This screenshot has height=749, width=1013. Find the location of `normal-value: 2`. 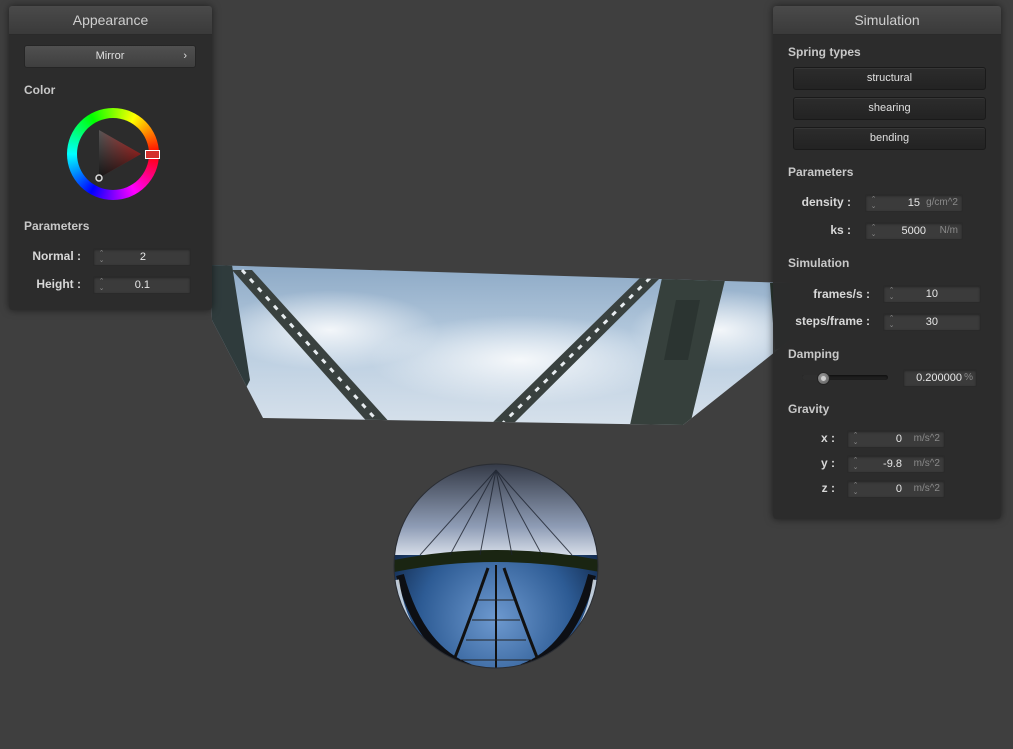

normal-value: 2 is located at coordinates (142, 257).